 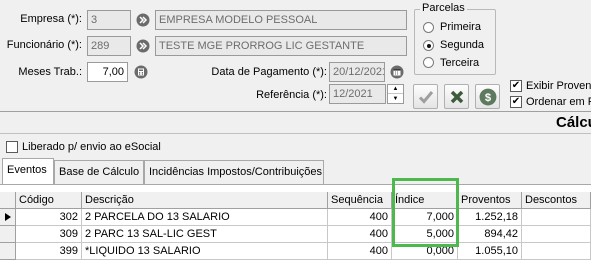 What do you see at coordinates (573, 122) in the screenshot?
I see `calc-title: Cálcu` at bounding box center [573, 122].